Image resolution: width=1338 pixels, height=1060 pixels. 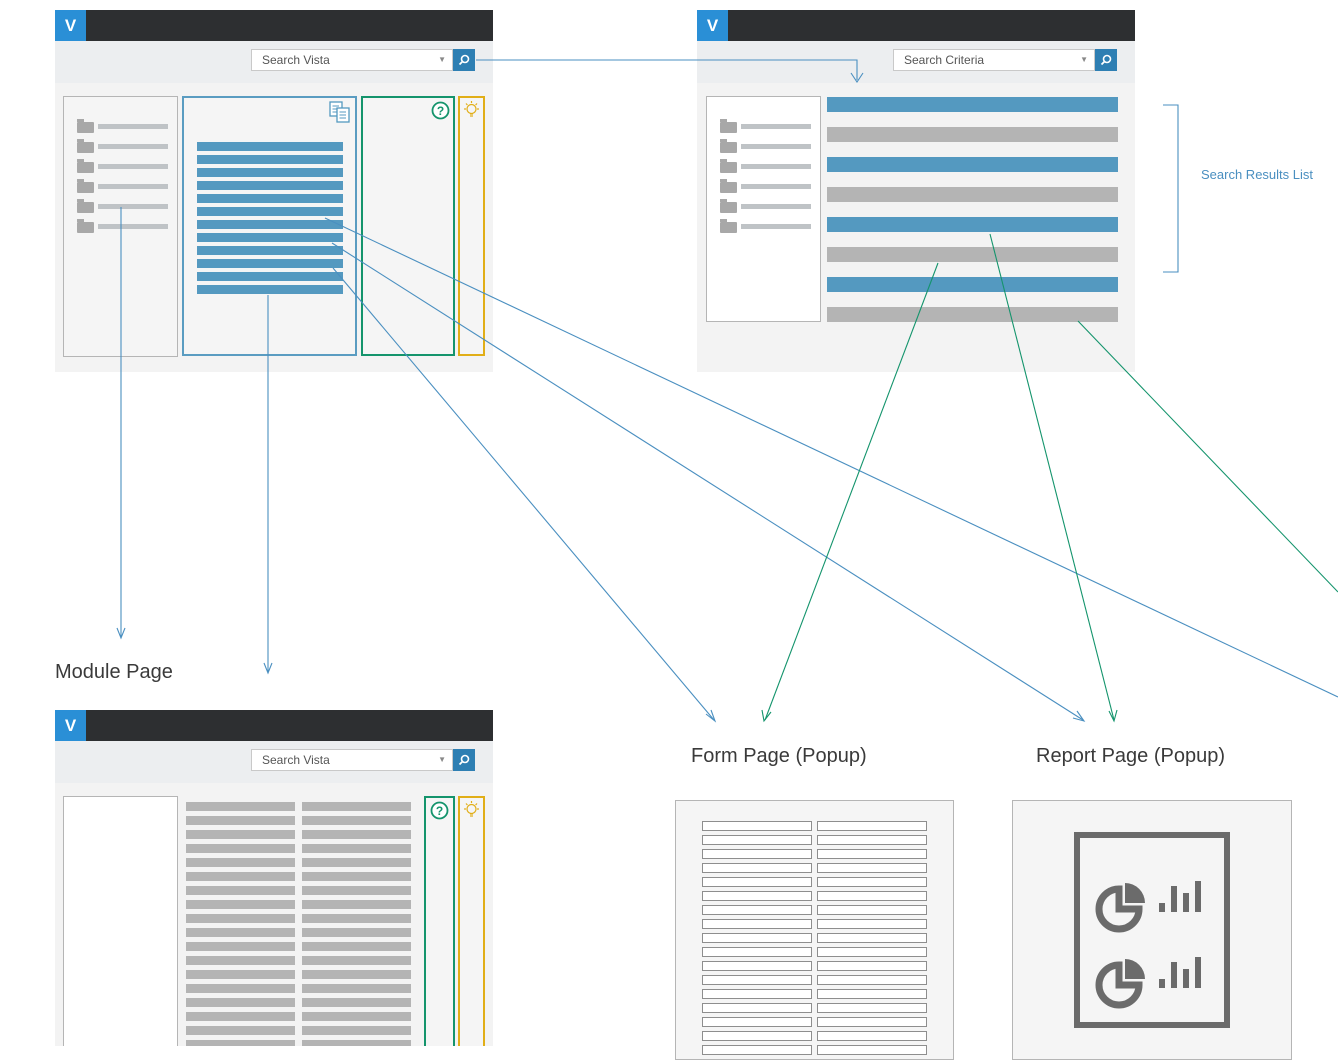 I want to click on arrow-search-to-results, so click(x=667, y=69).